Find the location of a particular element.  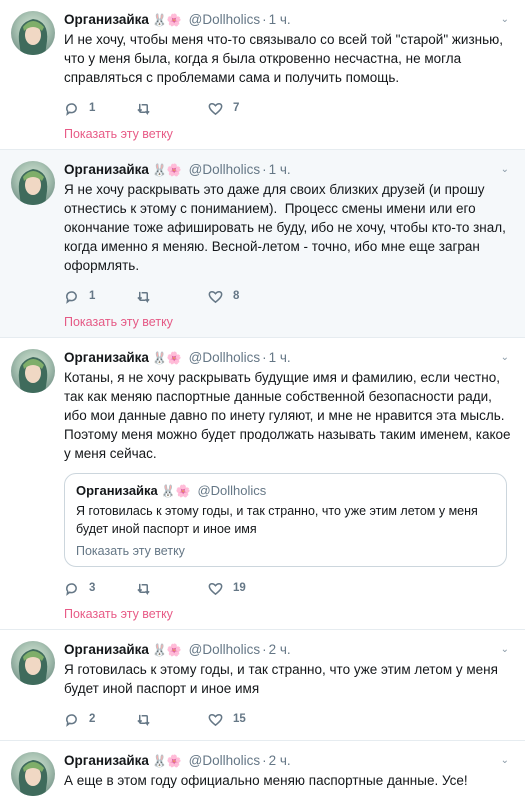

like-button: 8 is located at coordinates (223, 296).